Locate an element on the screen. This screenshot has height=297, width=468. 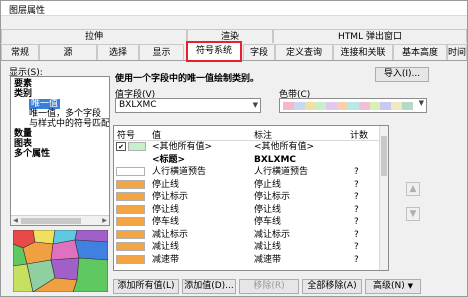
tab-html-popup: HTML 弹出窗口 is located at coordinates (370, 36).